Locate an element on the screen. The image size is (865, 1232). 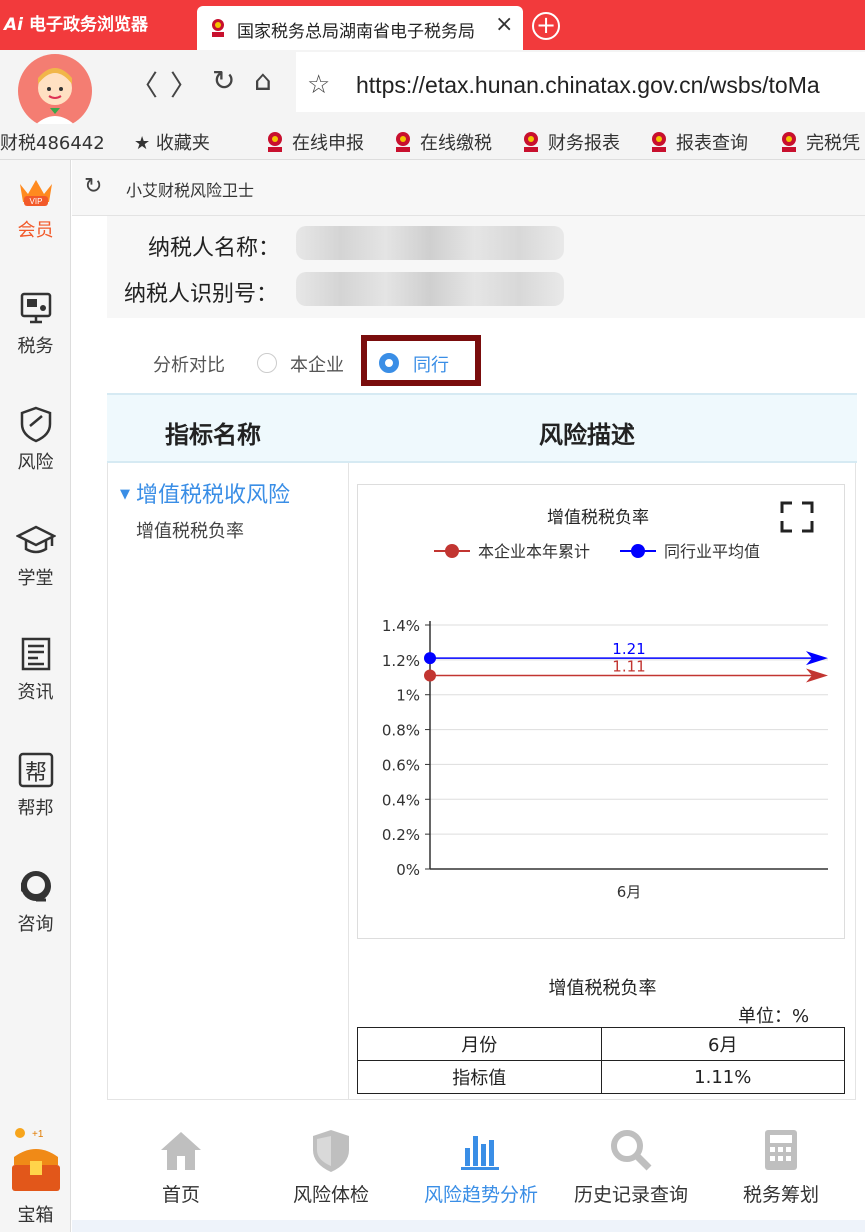
y-axis: 0% 0.2% 0.4% 0.6% 0.8% 1% 1.2% 1.4% is located at coordinates (406, 748).